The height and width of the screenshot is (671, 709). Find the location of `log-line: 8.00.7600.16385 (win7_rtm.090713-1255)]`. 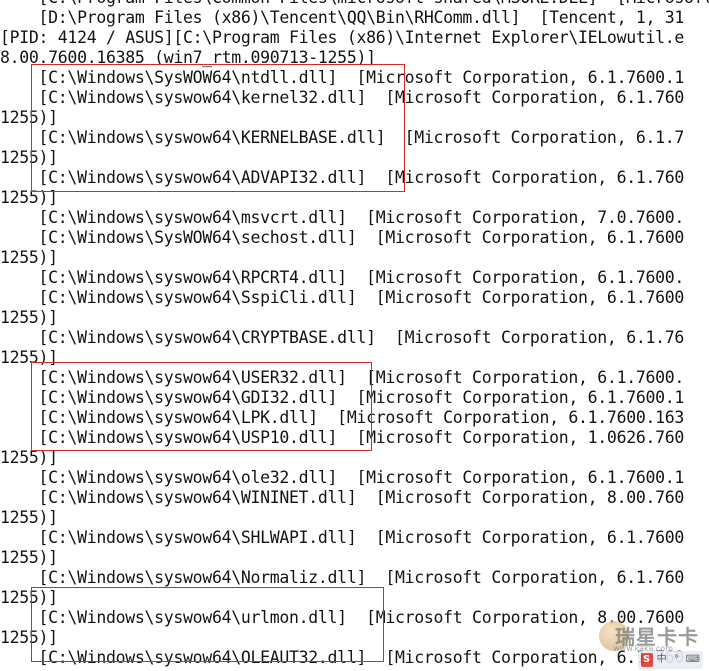

log-line: 8.00.7600.16385 (win7_rtm.090713-1255)] is located at coordinates (188, 57).